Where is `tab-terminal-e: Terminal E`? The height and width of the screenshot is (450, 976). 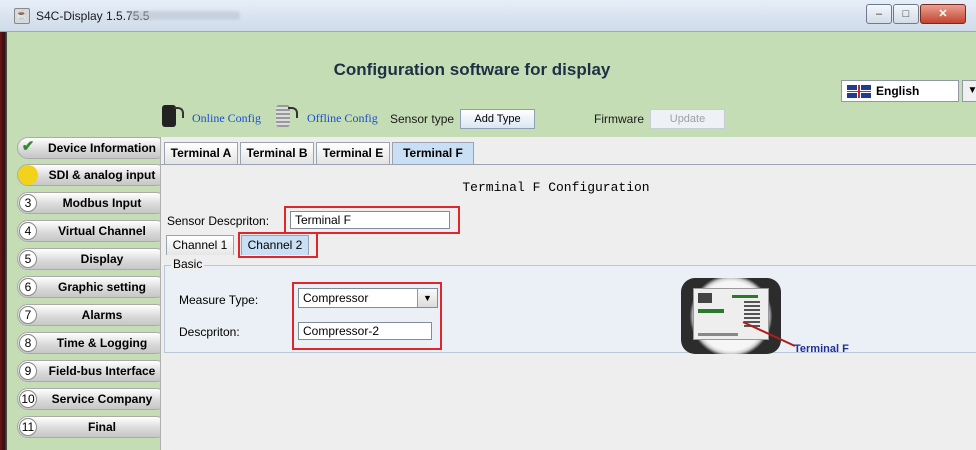 tab-terminal-e: Terminal E is located at coordinates (353, 153).